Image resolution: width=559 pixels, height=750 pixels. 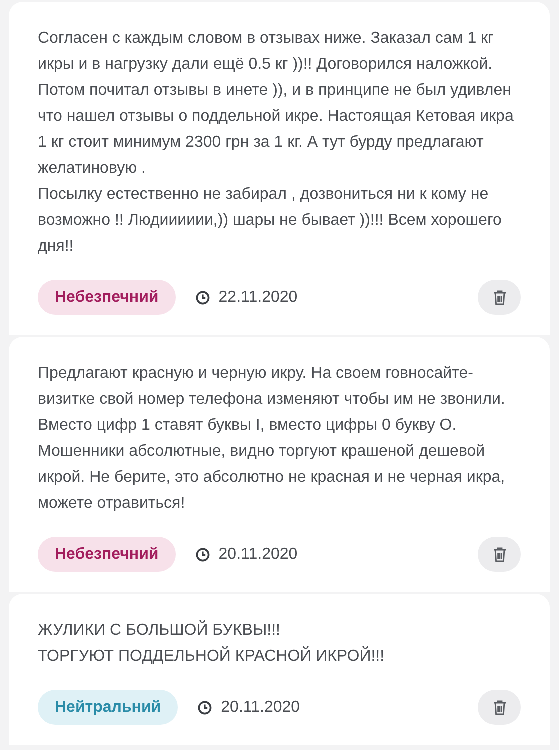 I want to click on rating-badge: Нейтральний, so click(x=108, y=707).